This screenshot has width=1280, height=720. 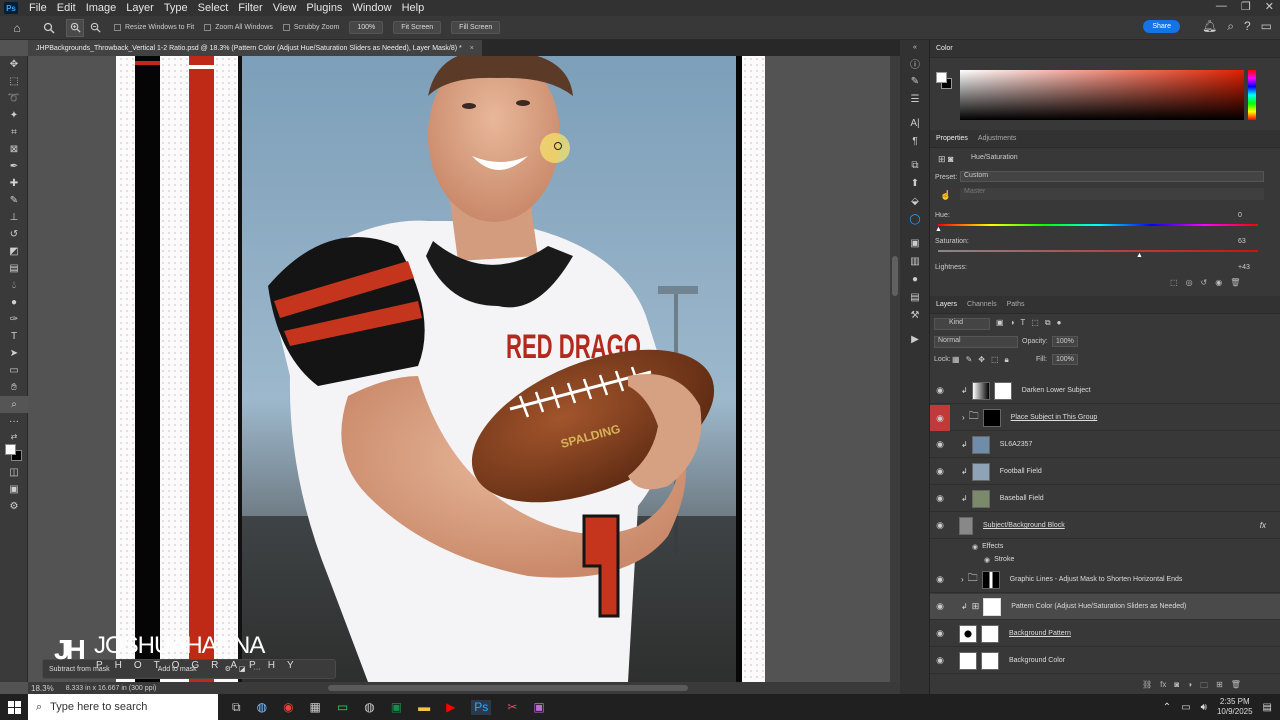 I want to click on kind-filter: Kind, so click(x=962, y=324).